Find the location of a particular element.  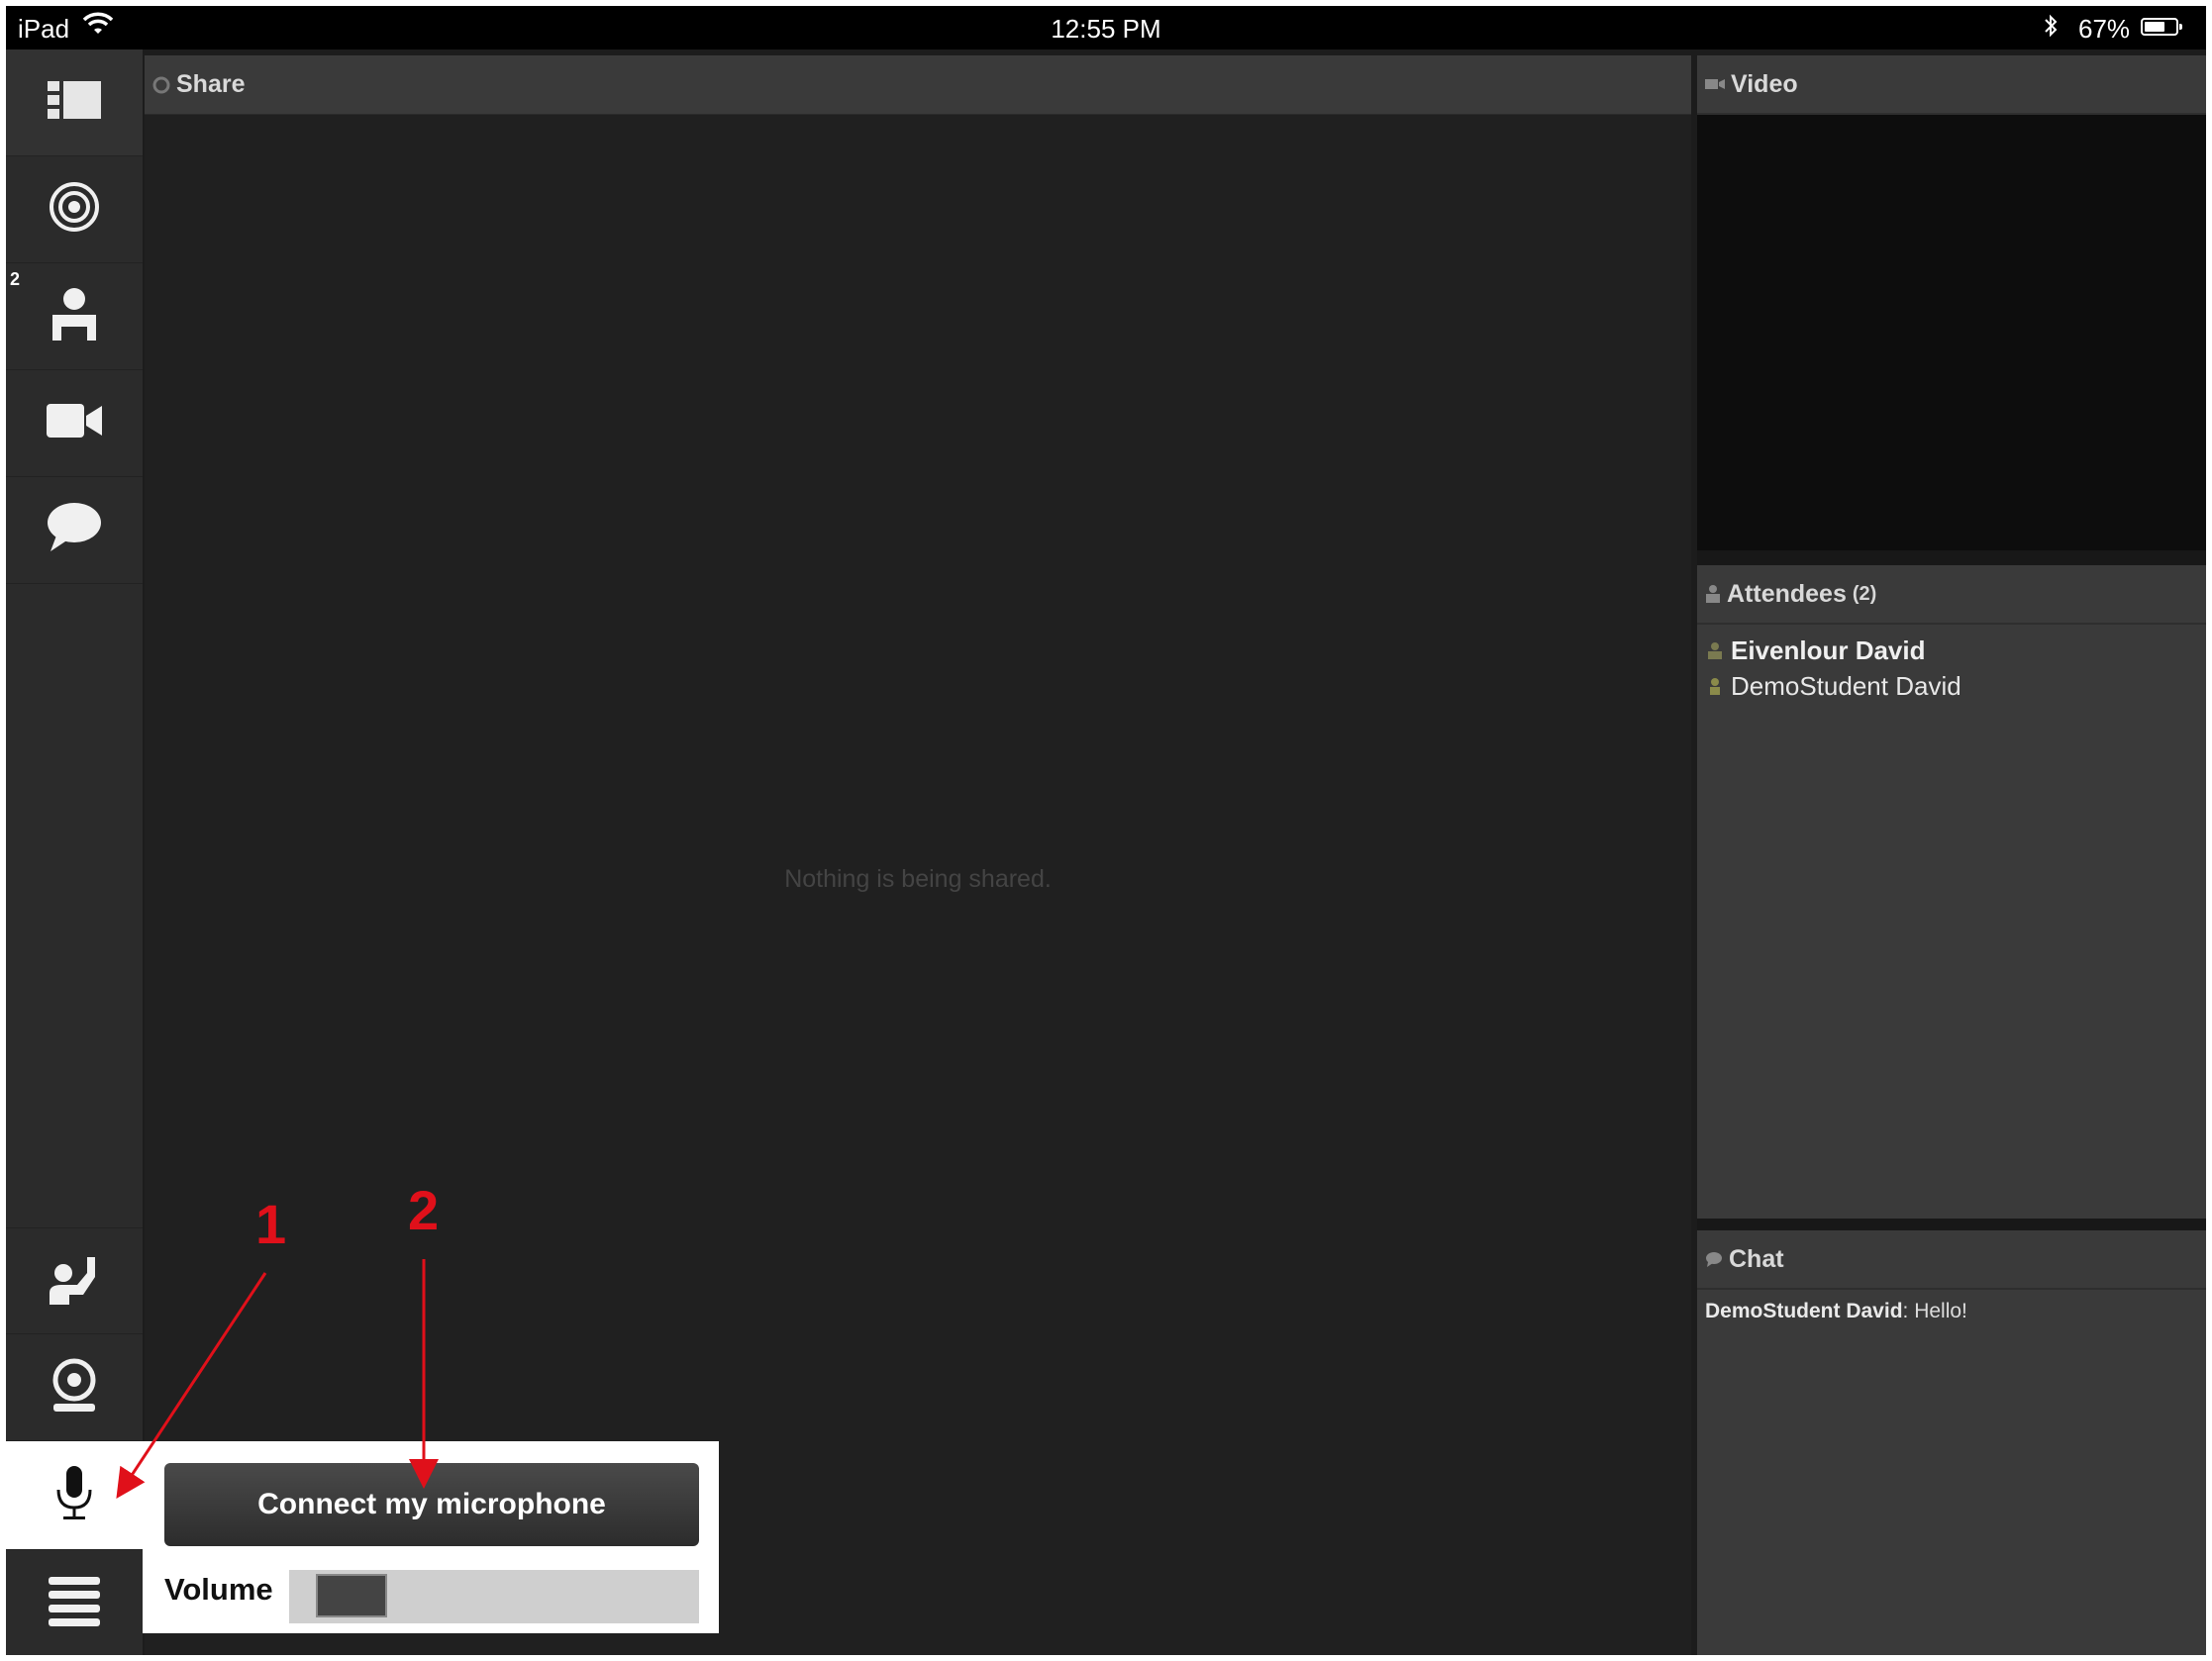

volume-slider is located at coordinates (494, 1596).